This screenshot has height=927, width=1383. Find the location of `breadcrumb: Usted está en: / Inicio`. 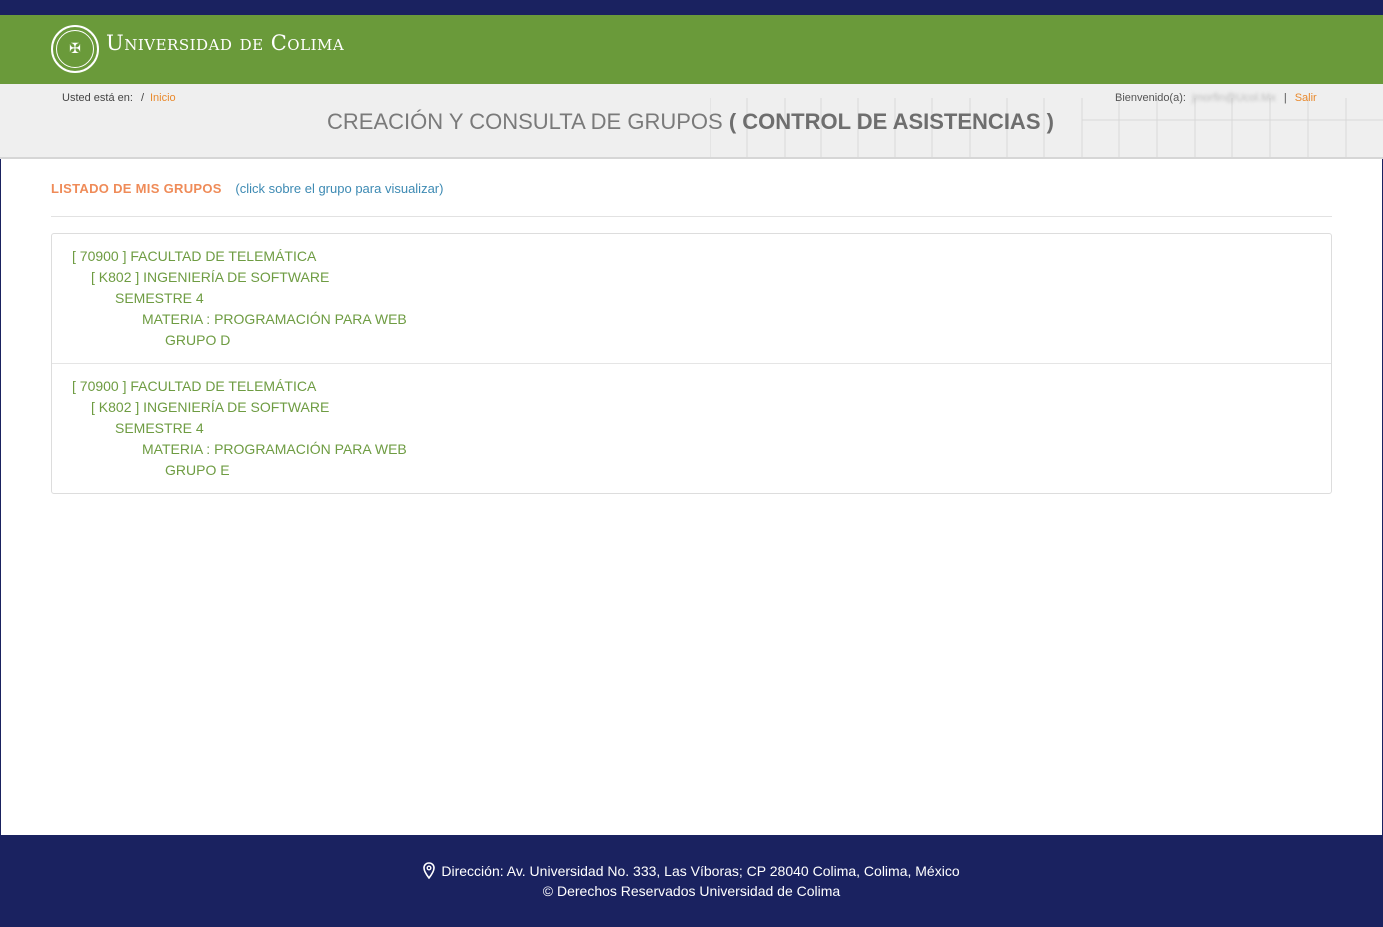

breadcrumb: Usted está en: / Inicio is located at coordinates (119, 98).